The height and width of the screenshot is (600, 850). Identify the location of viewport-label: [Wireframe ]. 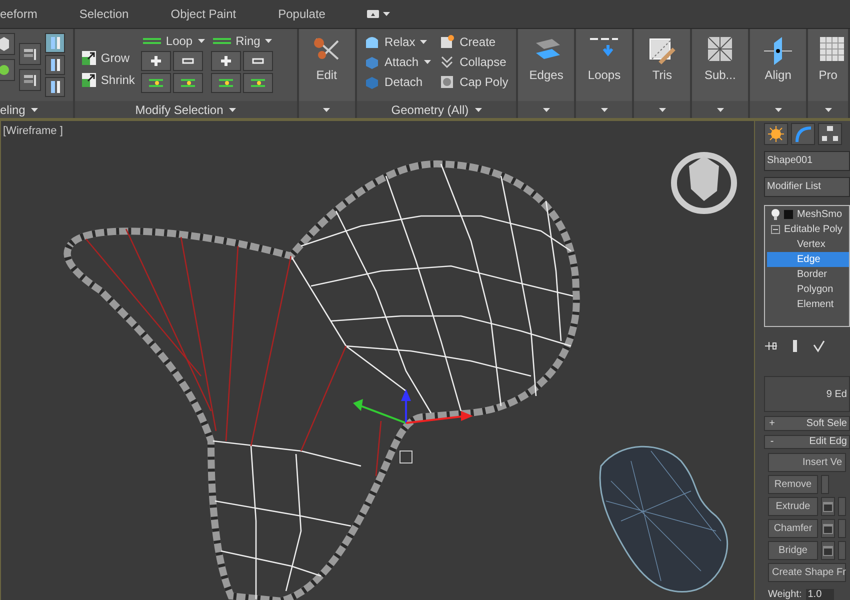
(33, 131).